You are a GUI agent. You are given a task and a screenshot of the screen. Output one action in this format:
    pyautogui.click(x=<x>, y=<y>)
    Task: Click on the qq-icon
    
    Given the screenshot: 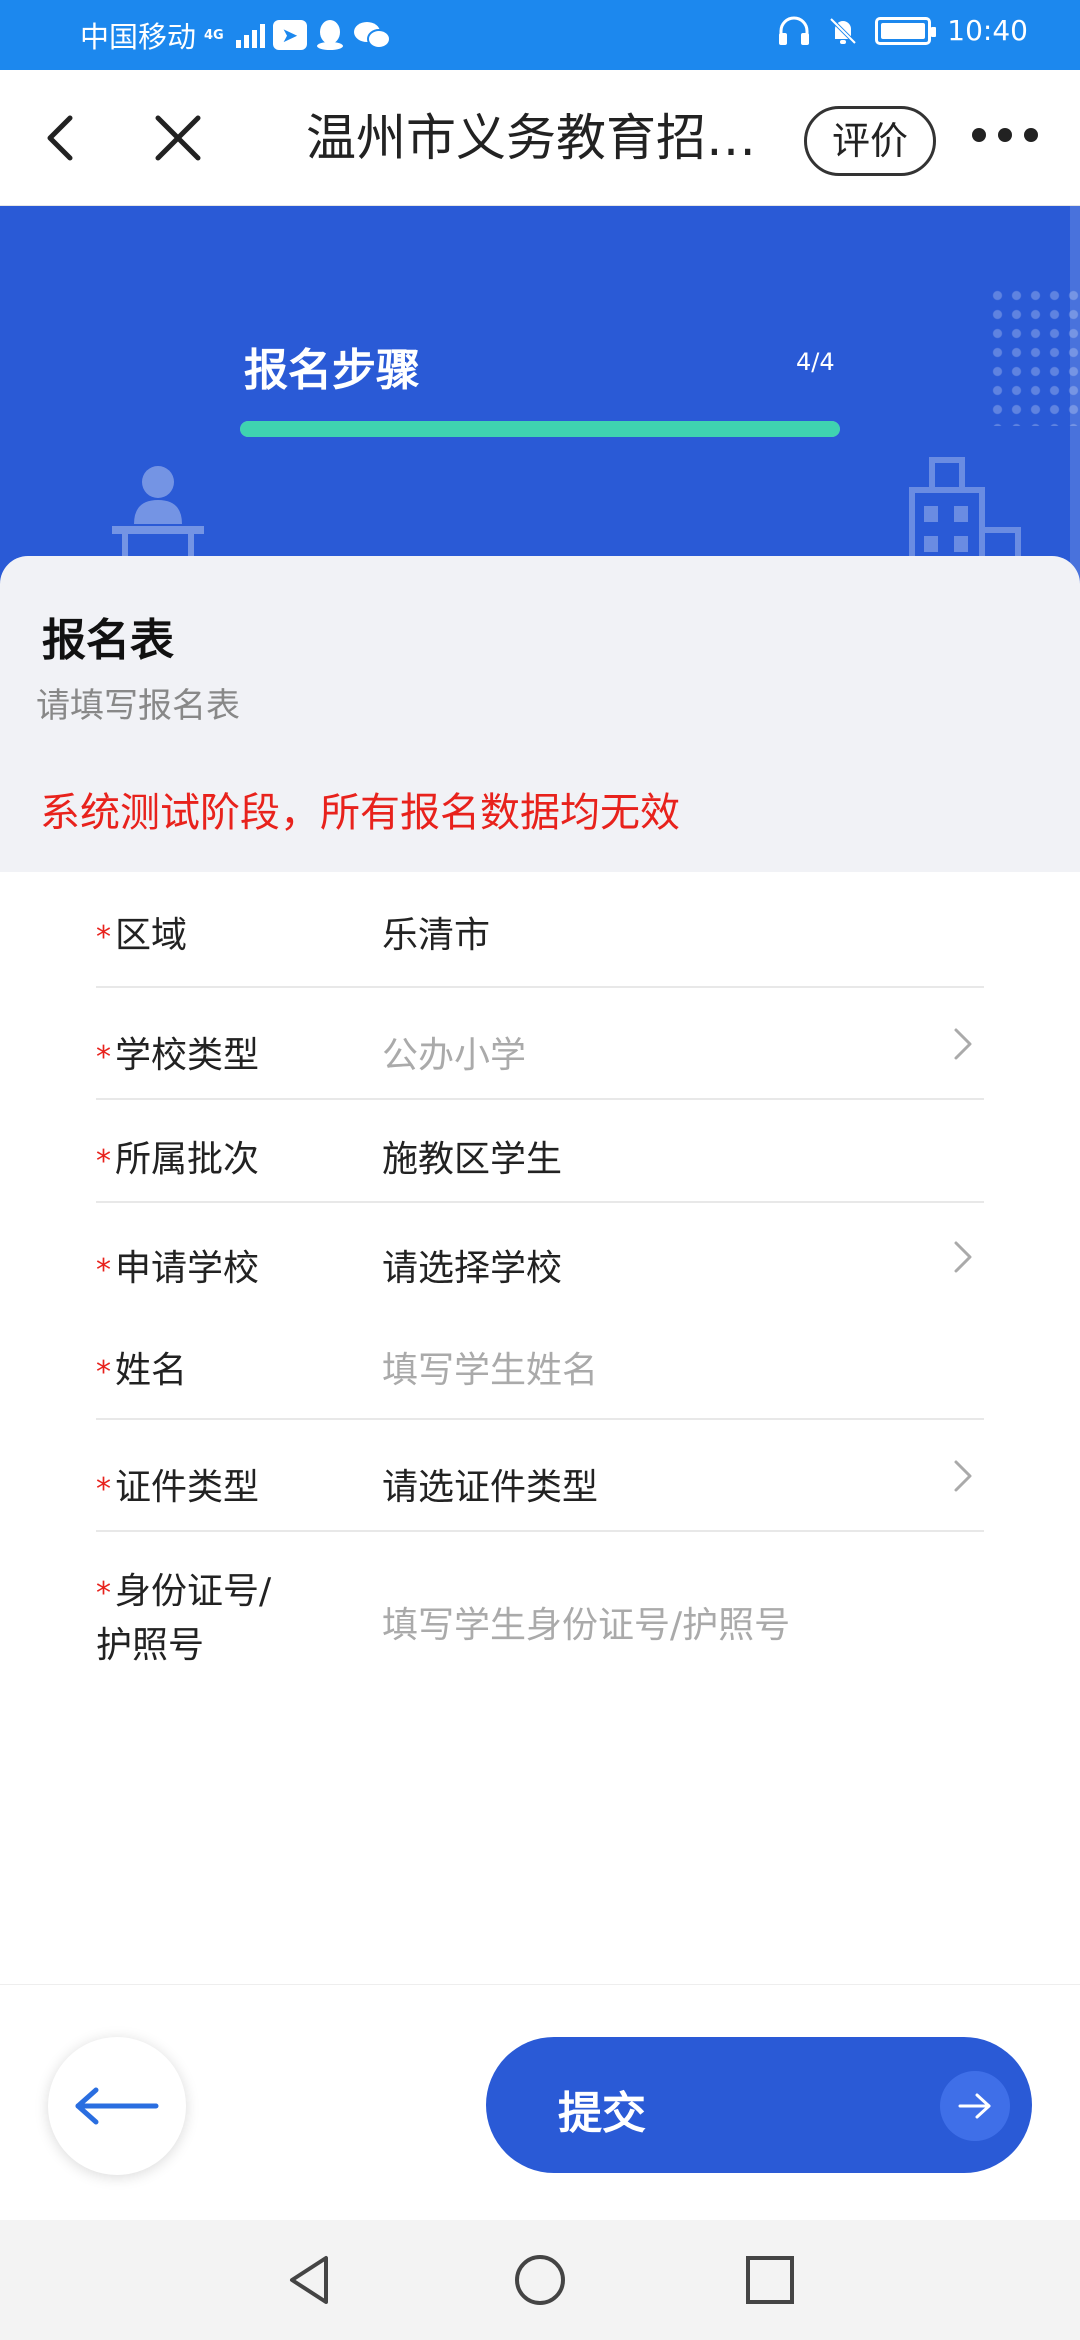 What is the action you would take?
    pyautogui.click(x=329, y=35)
    